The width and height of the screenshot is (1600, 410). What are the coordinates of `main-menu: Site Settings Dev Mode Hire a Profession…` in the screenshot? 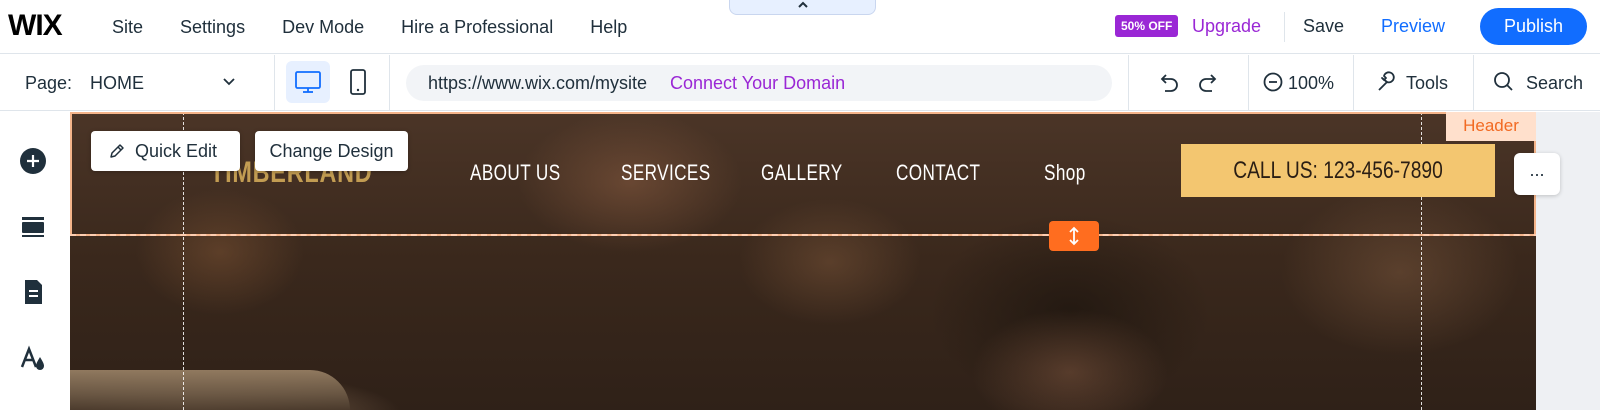 It's located at (388, 27).